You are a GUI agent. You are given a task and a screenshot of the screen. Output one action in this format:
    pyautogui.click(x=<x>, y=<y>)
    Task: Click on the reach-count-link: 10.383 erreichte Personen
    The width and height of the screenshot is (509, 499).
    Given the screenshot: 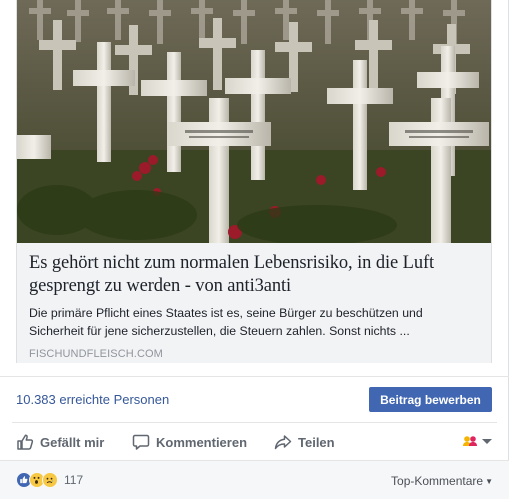 What is the action you would take?
    pyautogui.click(x=92, y=399)
    